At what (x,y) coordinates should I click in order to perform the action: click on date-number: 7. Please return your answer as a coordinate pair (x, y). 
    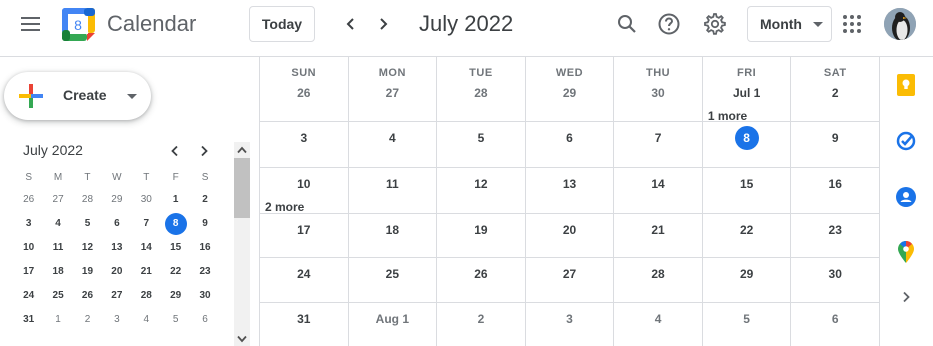
    Looking at the image, I should click on (658, 138).